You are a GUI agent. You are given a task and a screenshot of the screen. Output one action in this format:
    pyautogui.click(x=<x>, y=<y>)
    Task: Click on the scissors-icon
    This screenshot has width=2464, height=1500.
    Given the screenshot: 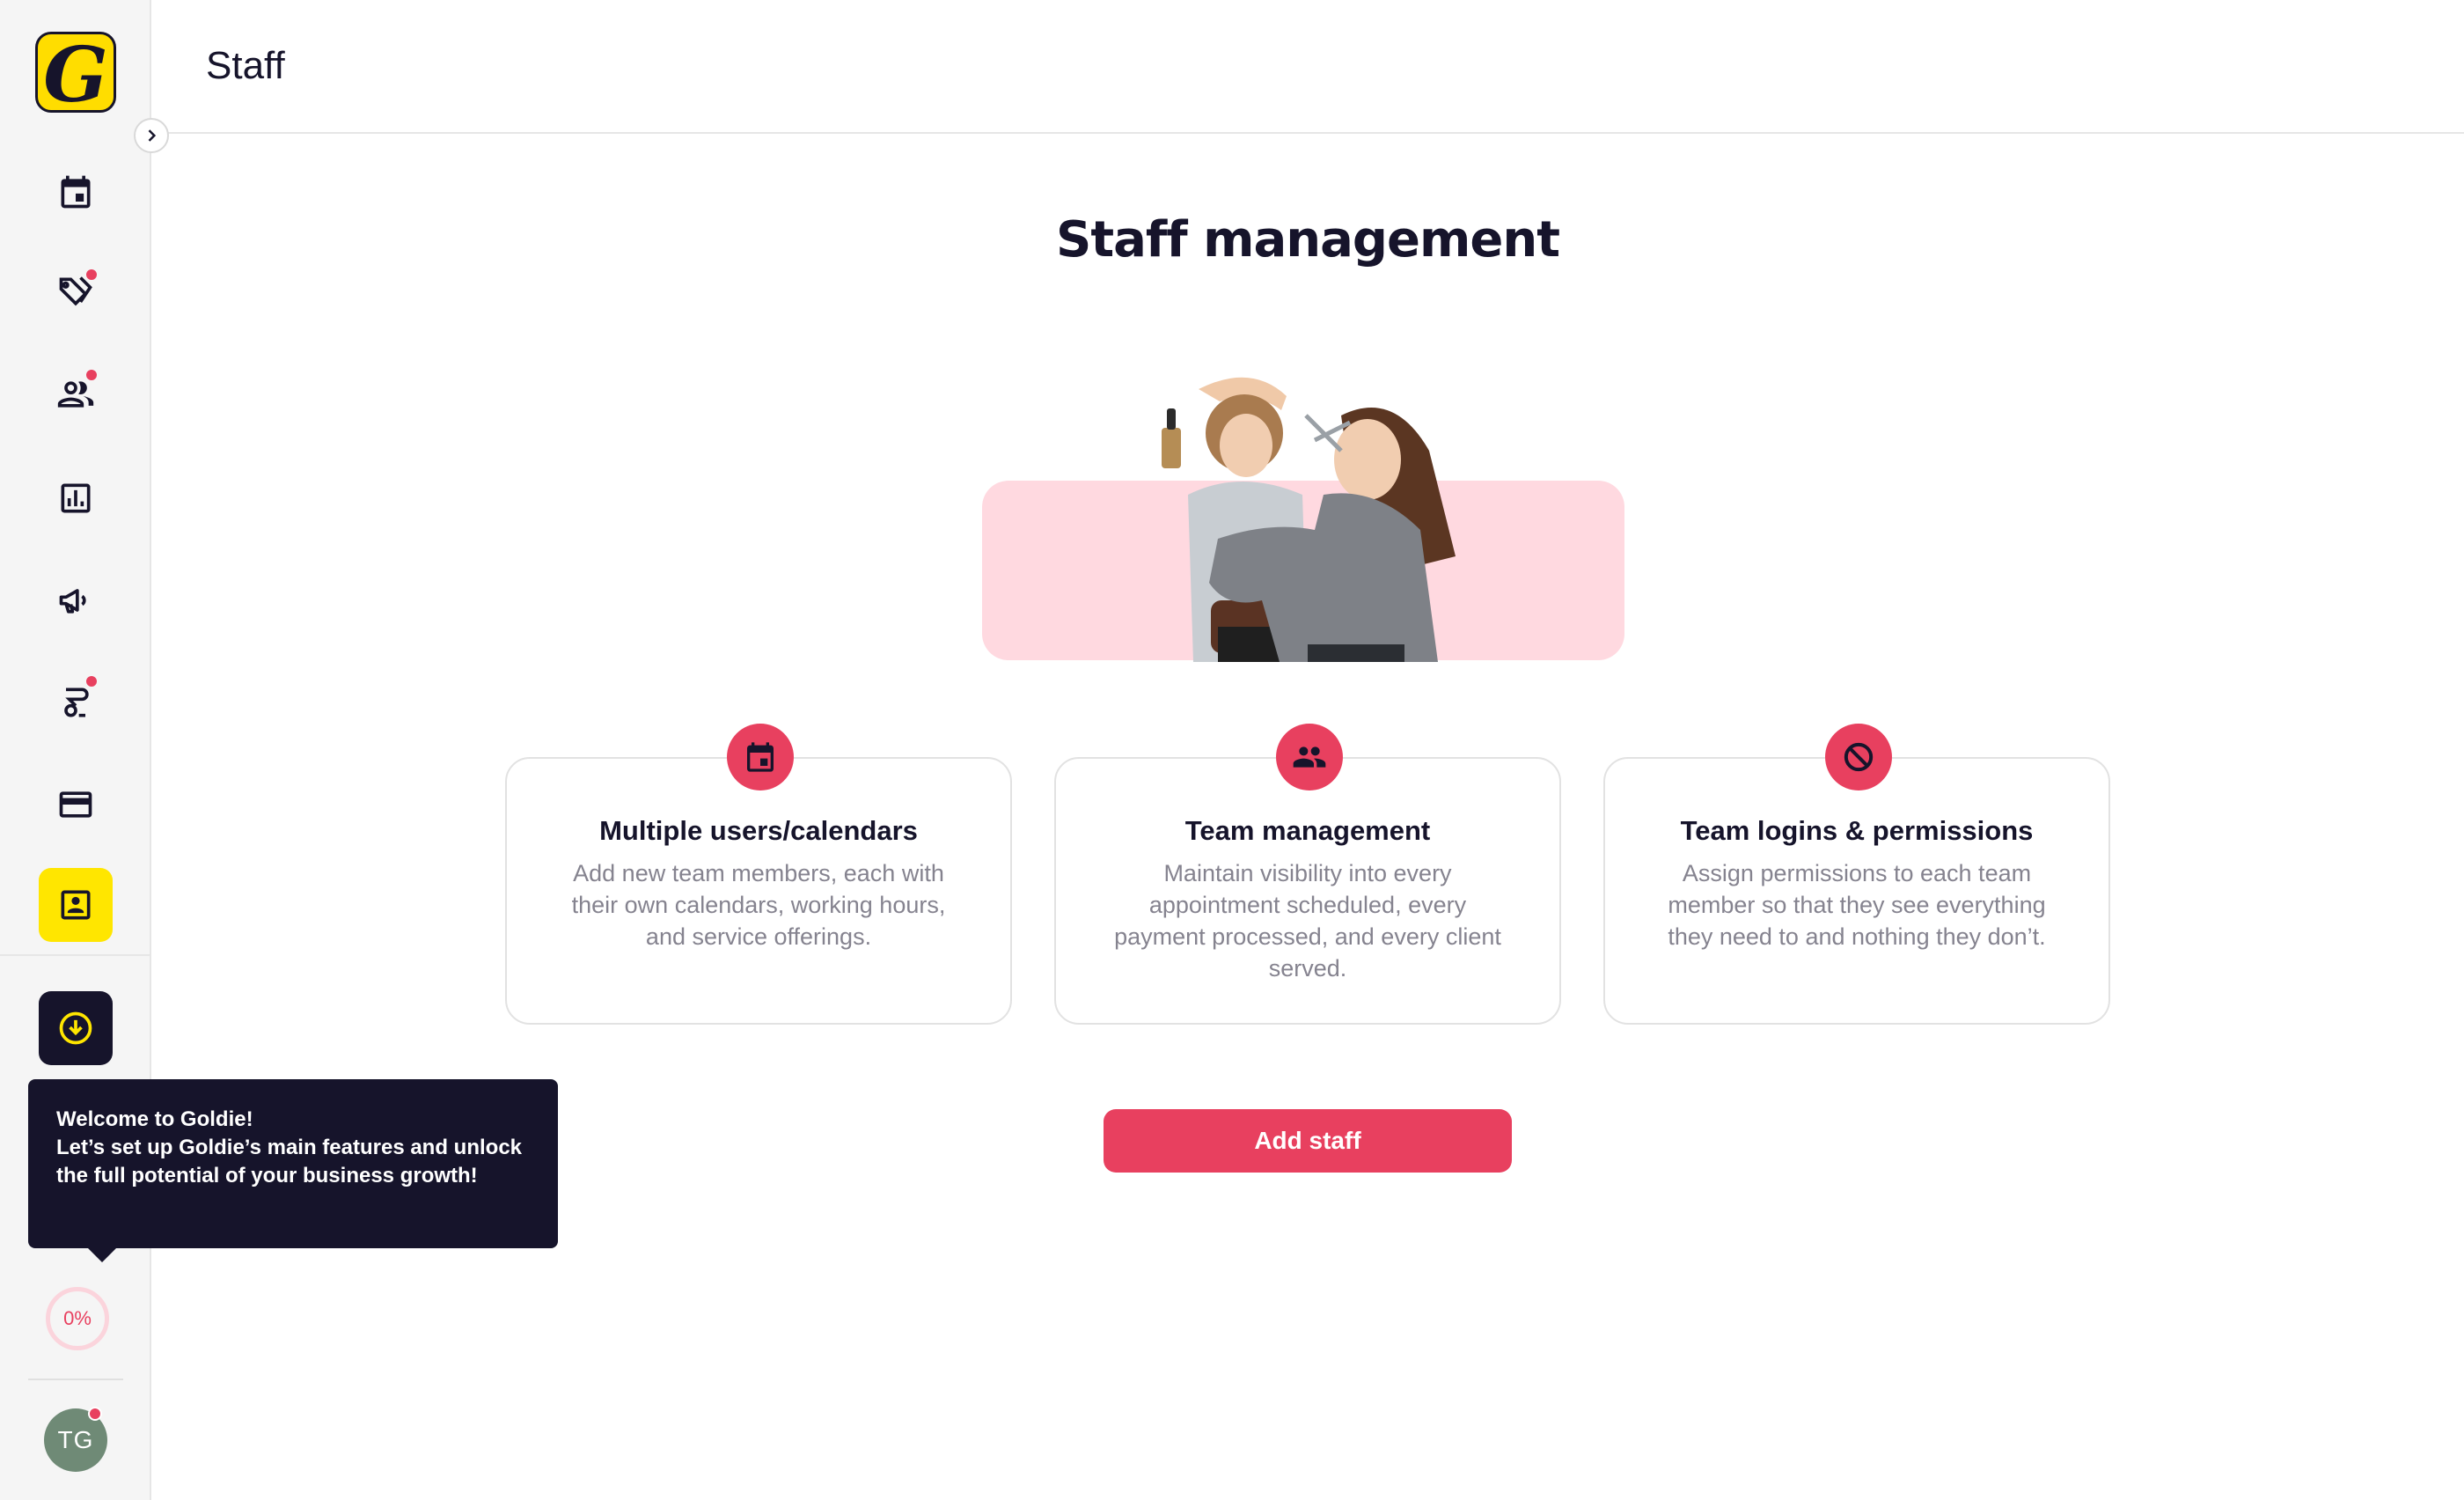 What is the action you would take?
    pyautogui.click(x=76, y=702)
    